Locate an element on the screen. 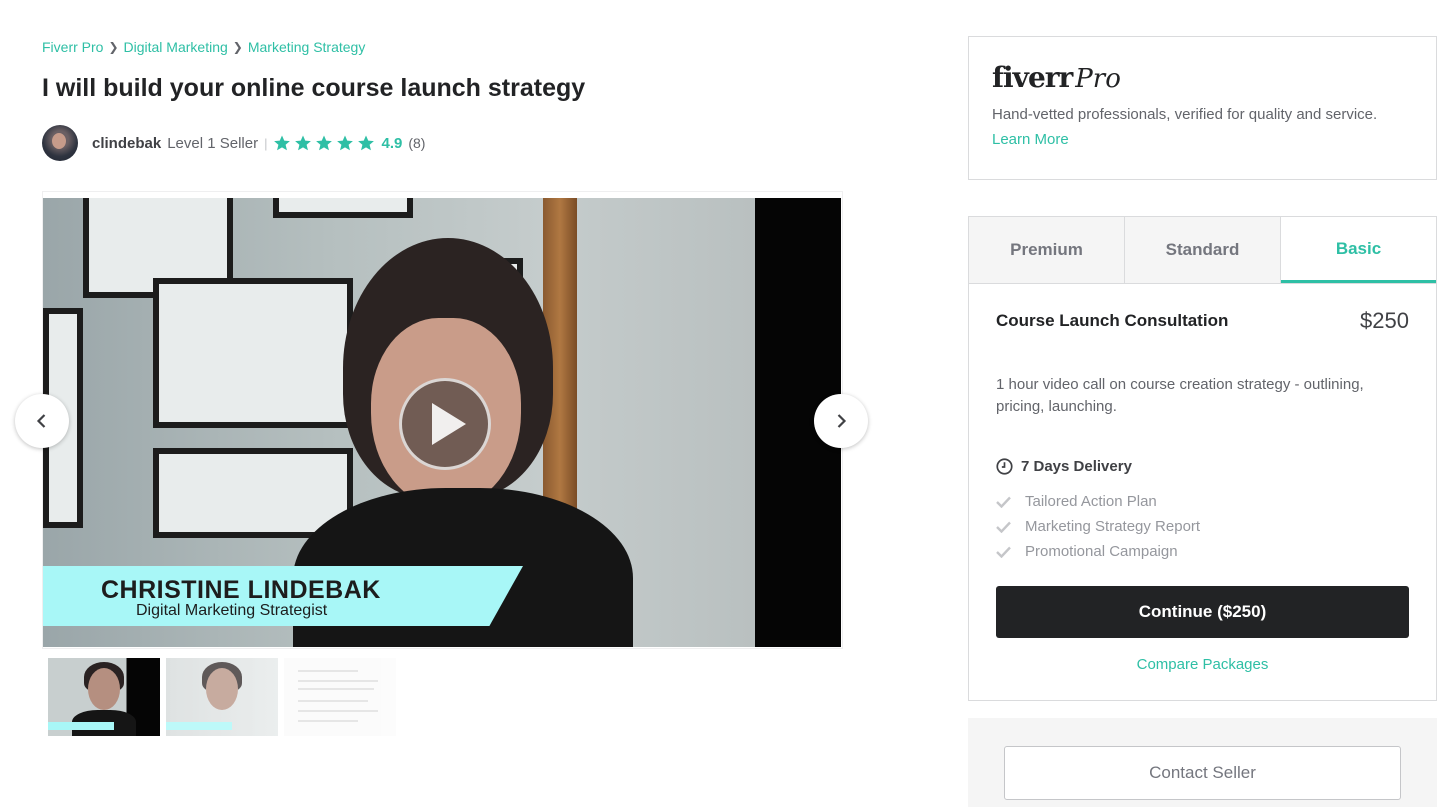 This screenshot has height=807, width=1452. learn-more-link: Learn More is located at coordinates (1030, 139).